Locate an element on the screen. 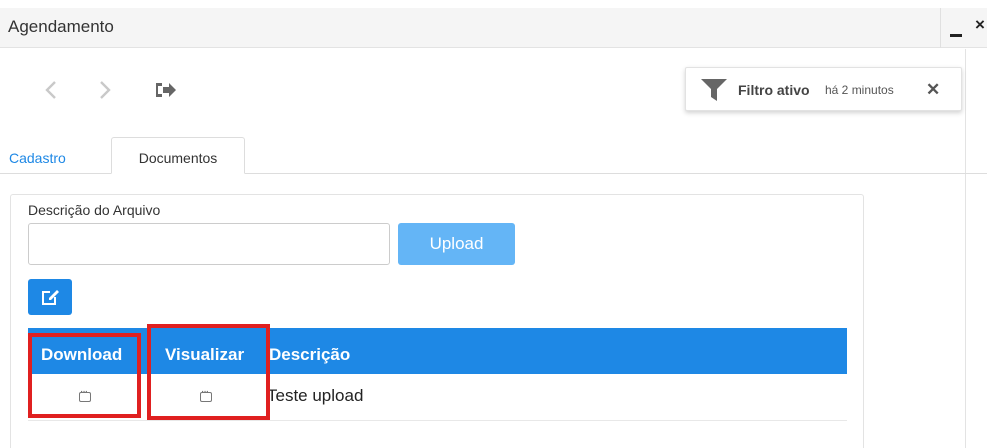 This screenshot has height=448, width=987. table-cell-description: Teste upload is located at coordinates (315, 395).